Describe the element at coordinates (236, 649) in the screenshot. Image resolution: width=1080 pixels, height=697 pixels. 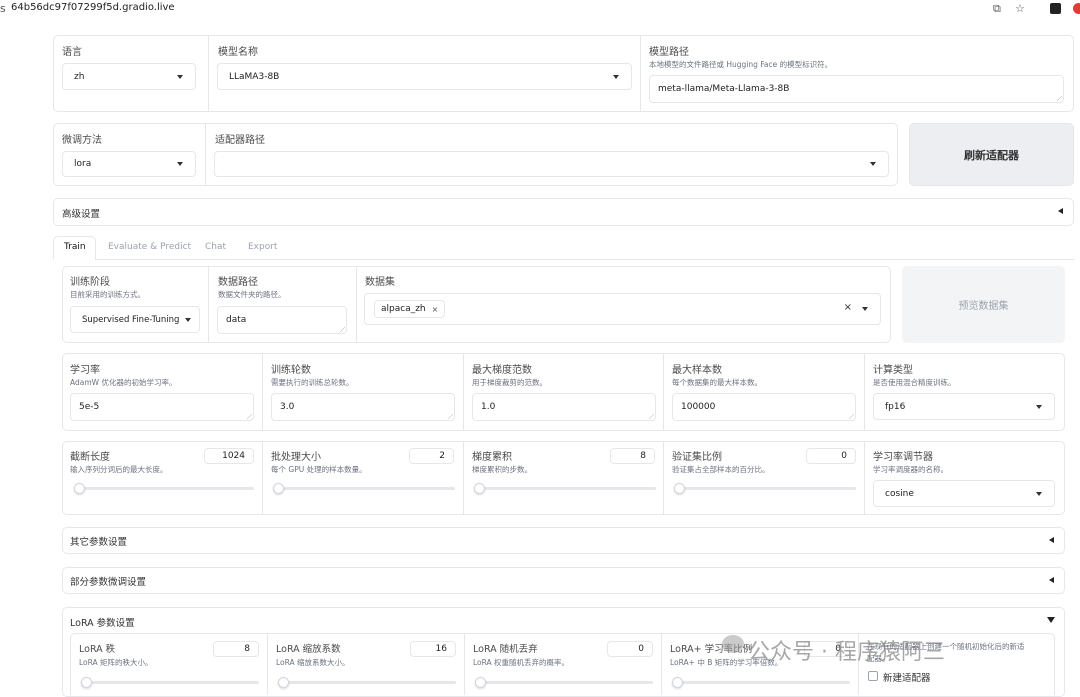
I see `lora-rank-number: 8` at that location.